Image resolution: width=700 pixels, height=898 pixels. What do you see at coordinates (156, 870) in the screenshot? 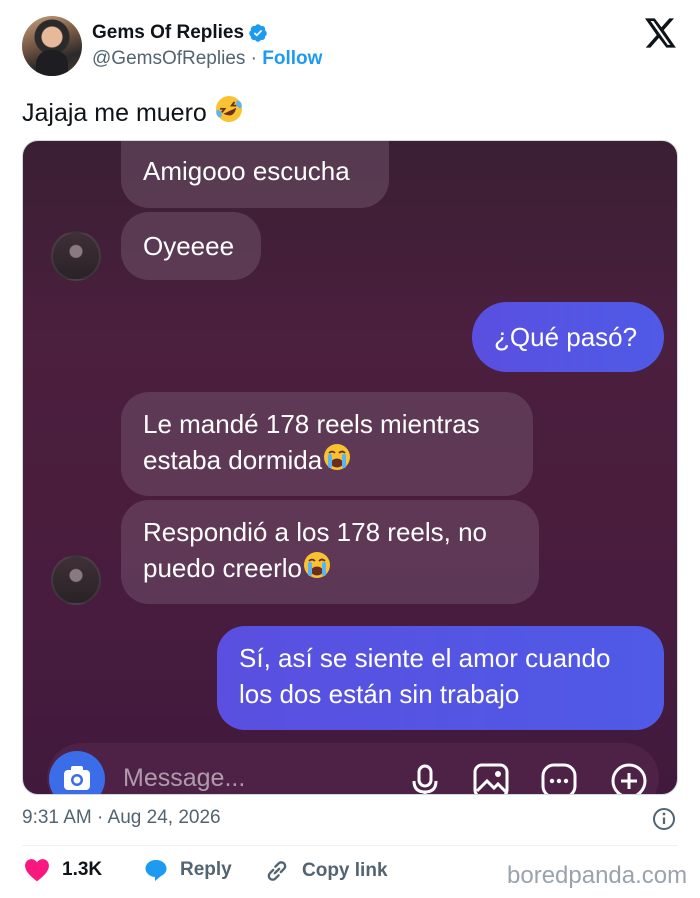
I see `reply-bubble-icon` at bounding box center [156, 870].